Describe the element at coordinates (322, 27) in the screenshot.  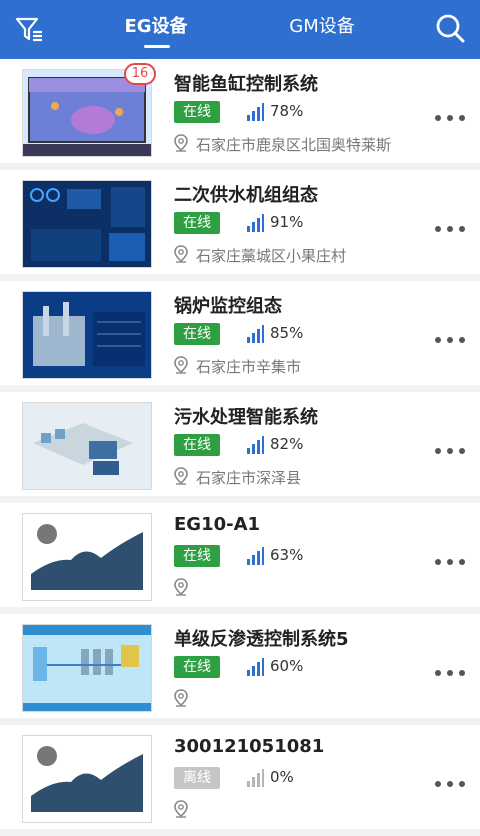
I see `tab-gm-devices: GM设备` at that location.